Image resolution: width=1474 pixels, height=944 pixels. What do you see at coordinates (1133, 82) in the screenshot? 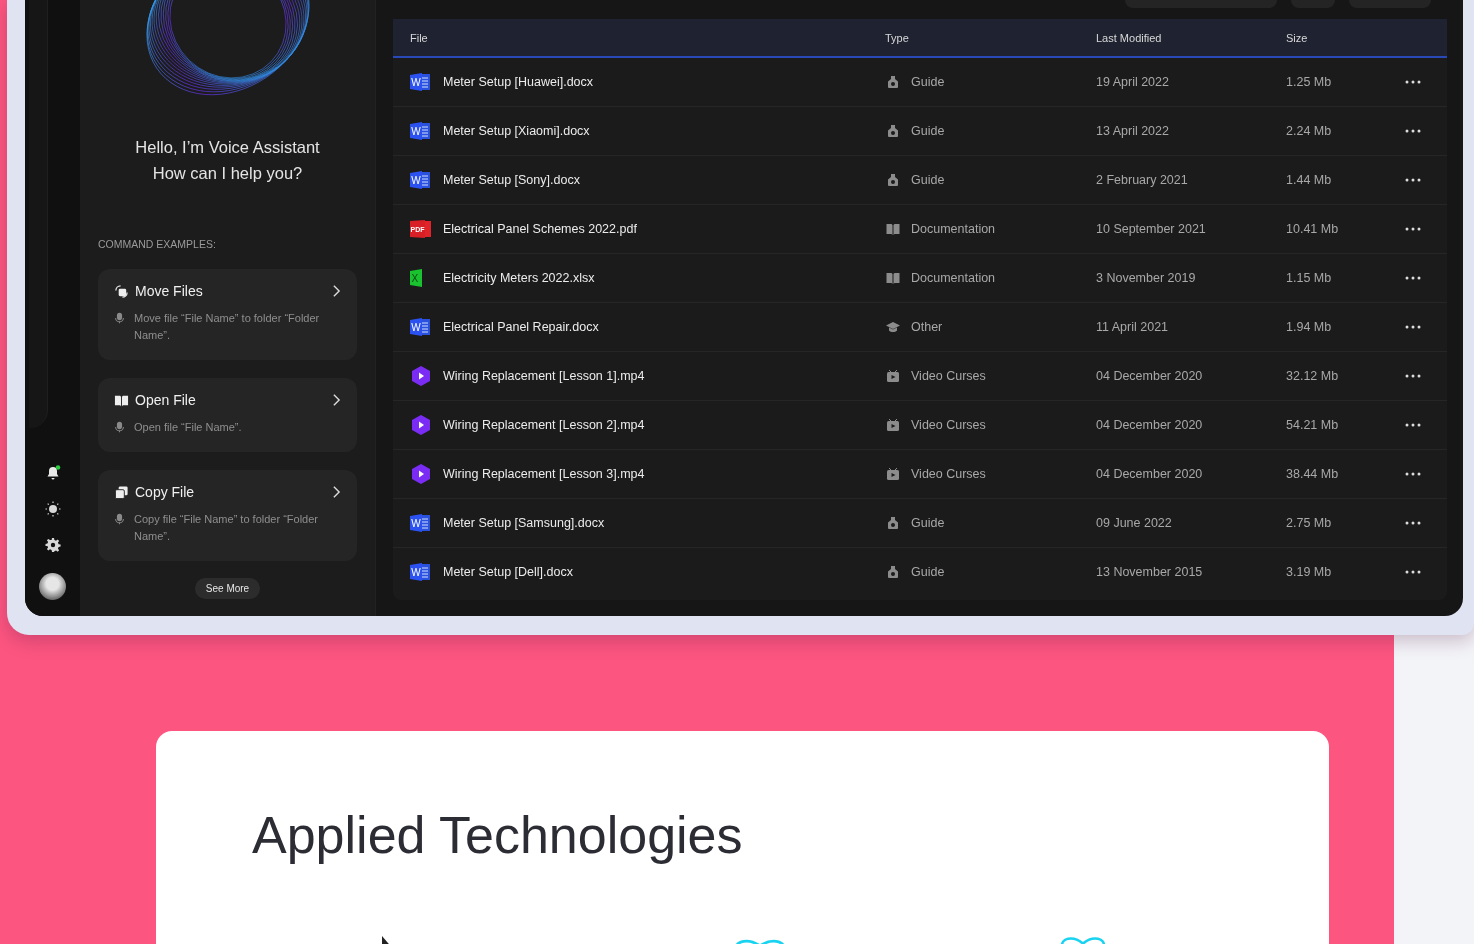
I see `table-cell-text: 19 April 2022` at bounding box center [1133, 82].